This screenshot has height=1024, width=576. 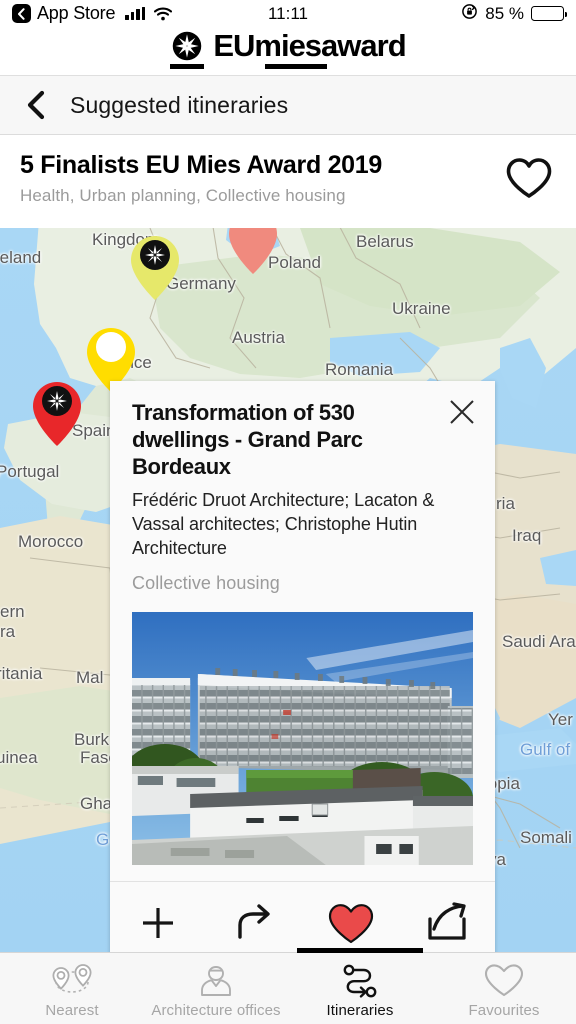 I want to click on battery-percent-label: 85 %, so click(x=504, y=13).